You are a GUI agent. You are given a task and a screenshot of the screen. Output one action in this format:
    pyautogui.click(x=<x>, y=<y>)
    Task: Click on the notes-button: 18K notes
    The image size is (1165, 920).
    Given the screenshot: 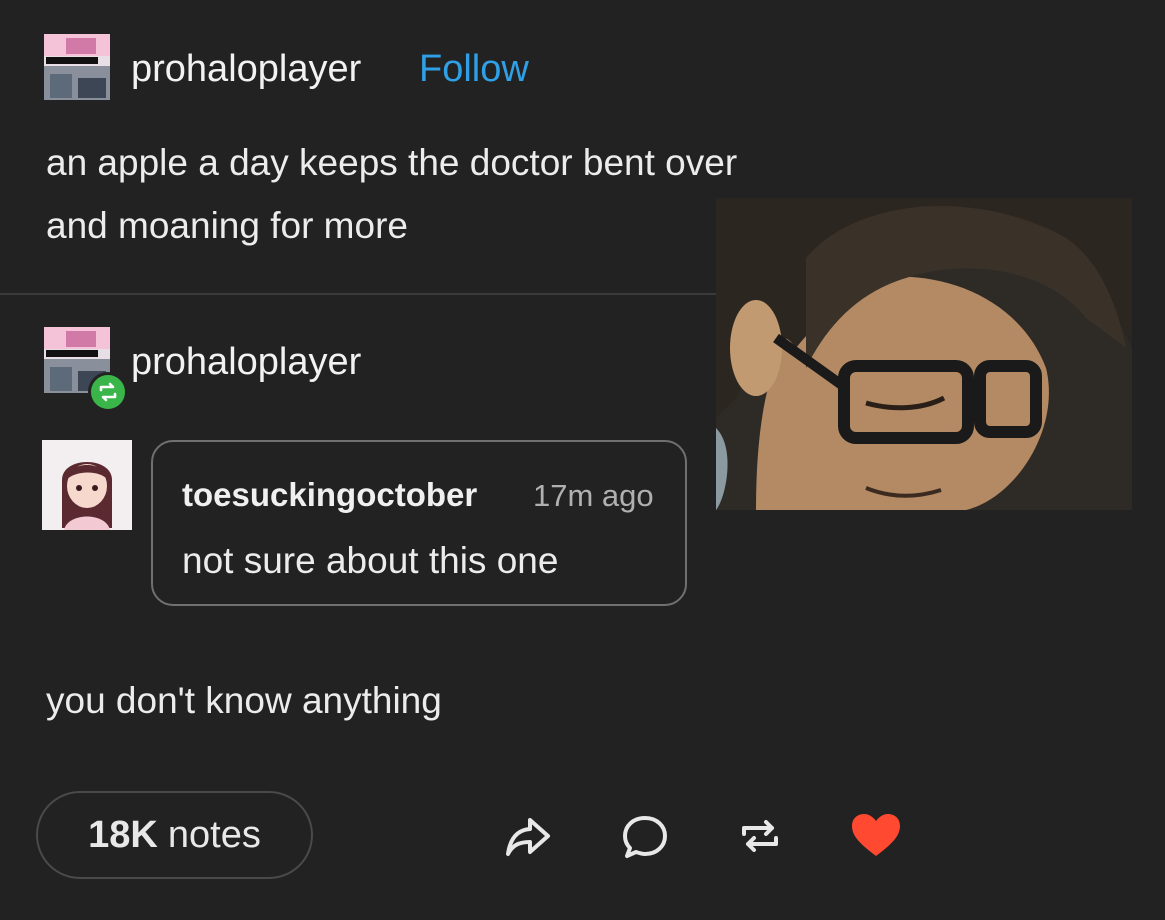 What is the action you would take?
    pyautogui.click(x=174, y=835)
    